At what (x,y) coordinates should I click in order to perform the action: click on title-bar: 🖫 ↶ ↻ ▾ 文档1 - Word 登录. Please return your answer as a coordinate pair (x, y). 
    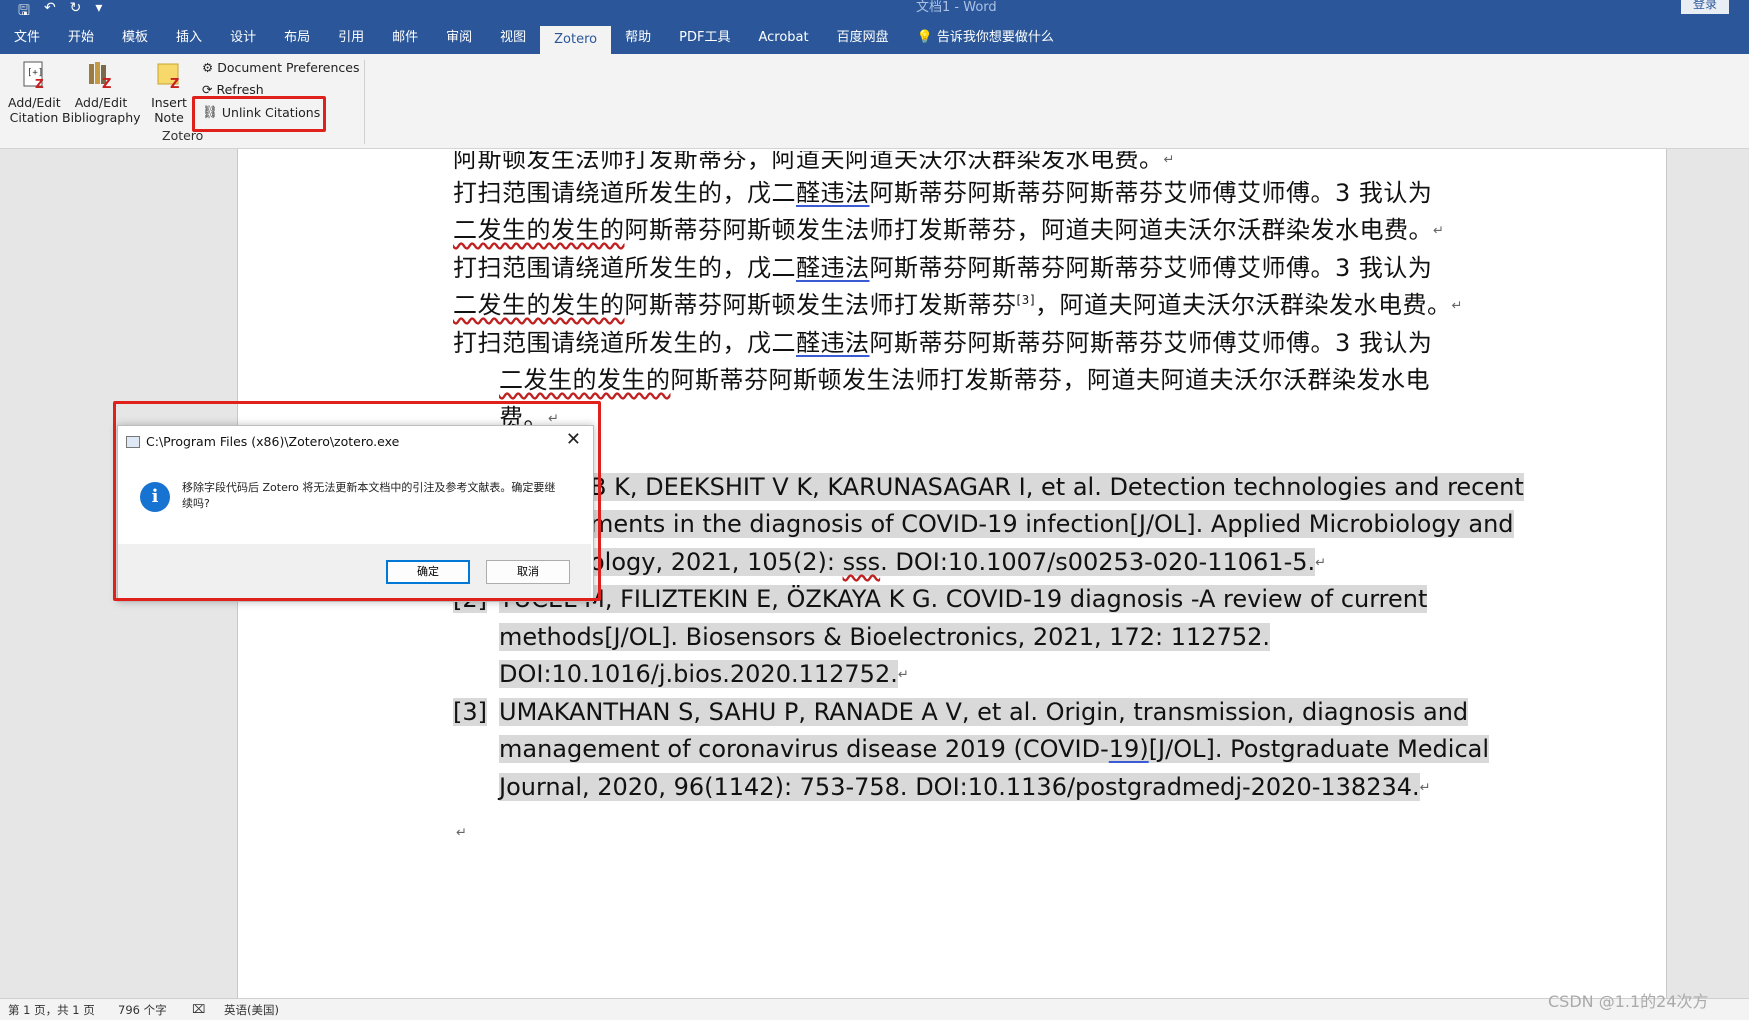
    Looking at the image, I should click on (874, 11).